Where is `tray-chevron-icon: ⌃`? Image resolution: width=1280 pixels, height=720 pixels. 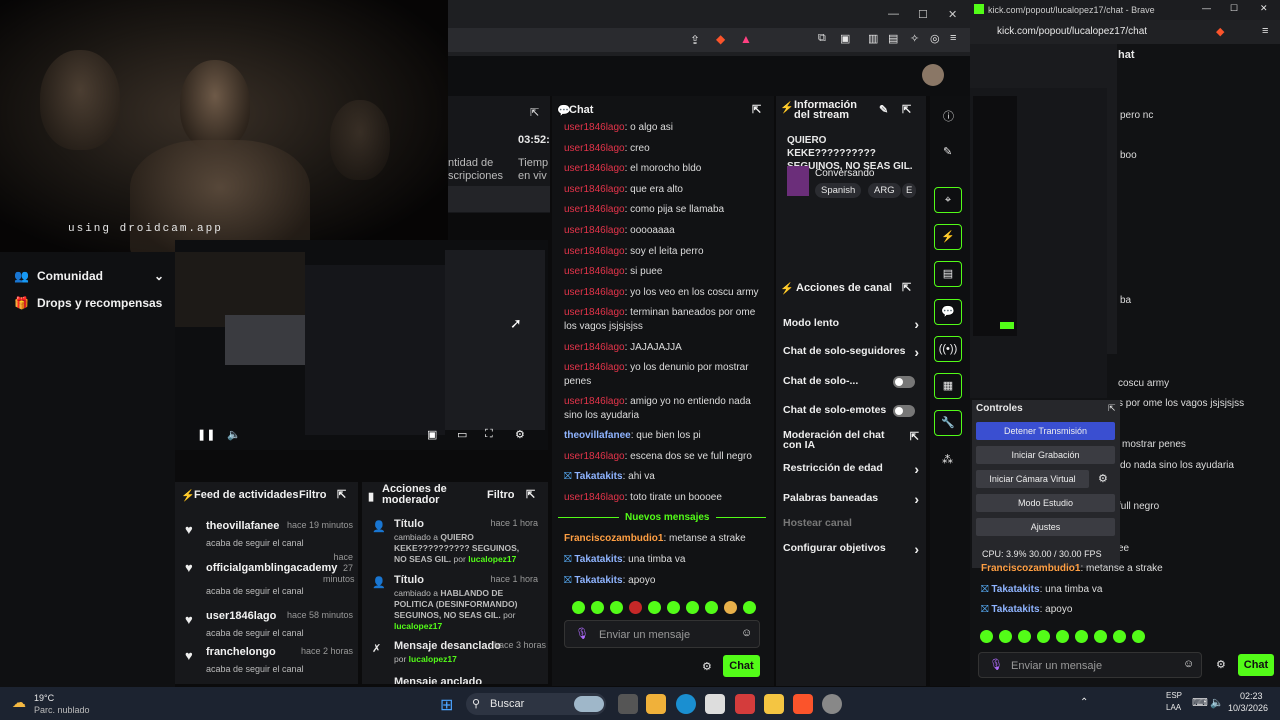
tray-chevron-icon: ⌃ is located at coordinates (1084, 702).